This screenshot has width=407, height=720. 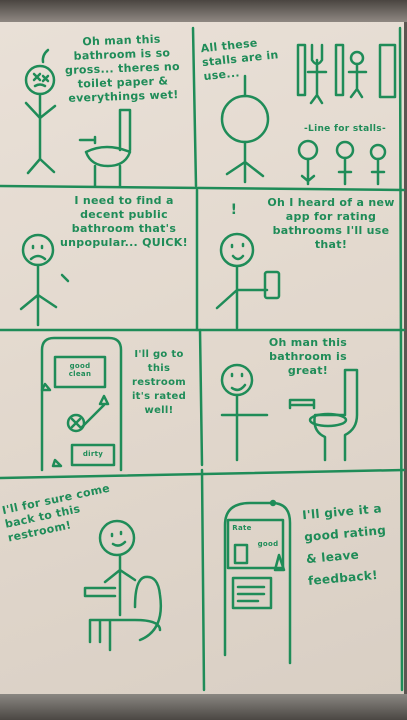 What do you see at coordinates (308, 356) in the screenshot?
I see `panel-6-caption: Oh man this bathroom is great!` at bounding box center [308, 356].